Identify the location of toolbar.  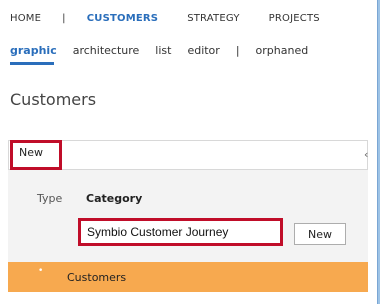
(188, 155).